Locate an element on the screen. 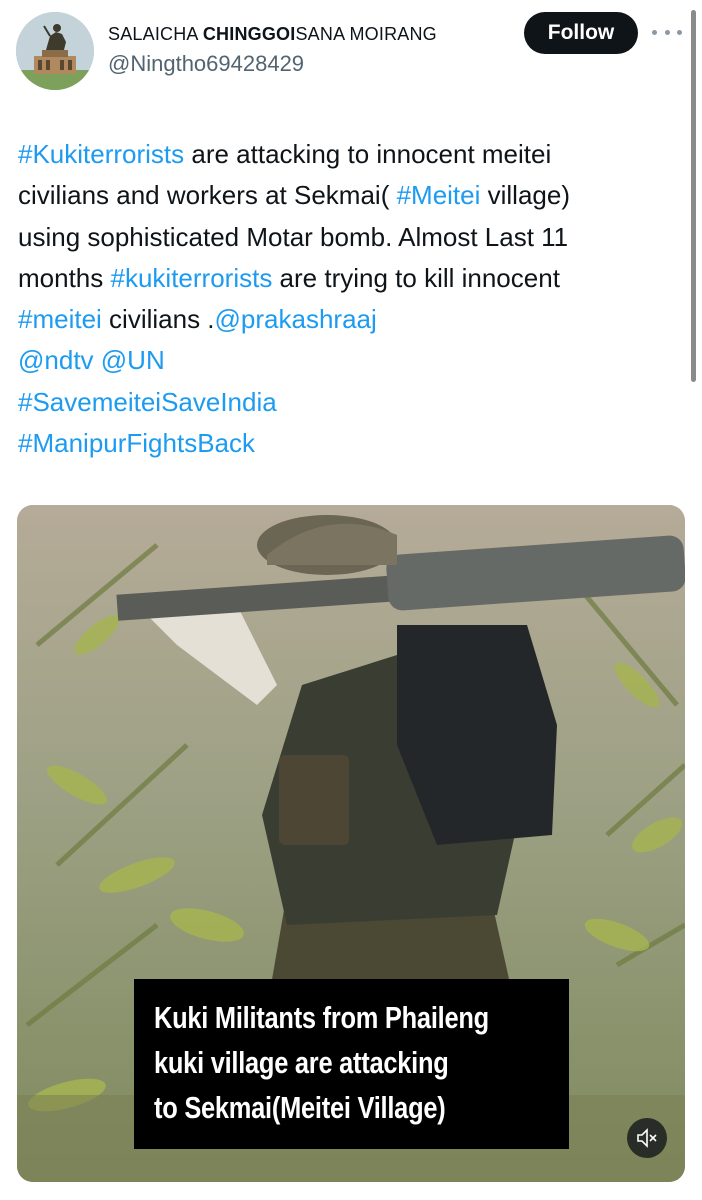 The image size is (702, 1200). tweet-text-line: #meitei civilians .@prakashraaj is located at coordinates (348, 319).